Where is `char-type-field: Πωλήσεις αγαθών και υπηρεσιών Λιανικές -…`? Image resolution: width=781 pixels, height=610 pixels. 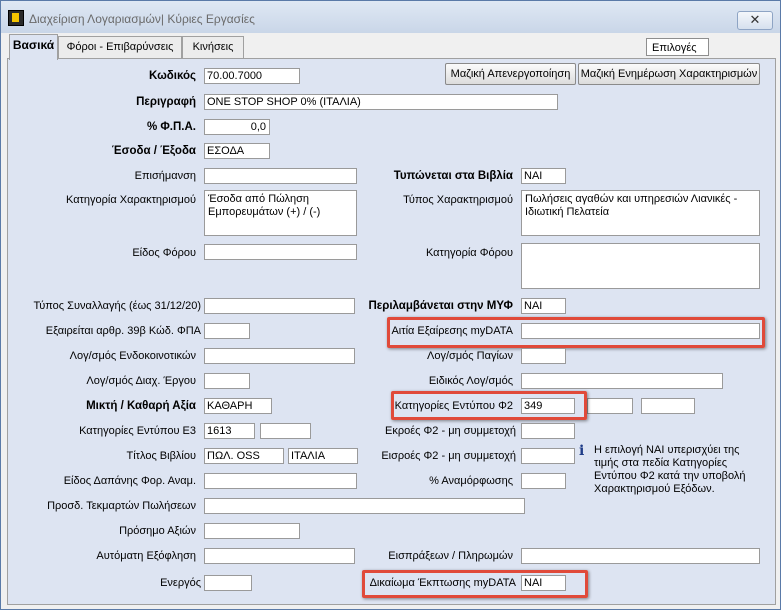 char-type-field: Πωλήσεις αγαθών και υπηρεσιών Λιανικές -… is located at coordinates (640, 213).